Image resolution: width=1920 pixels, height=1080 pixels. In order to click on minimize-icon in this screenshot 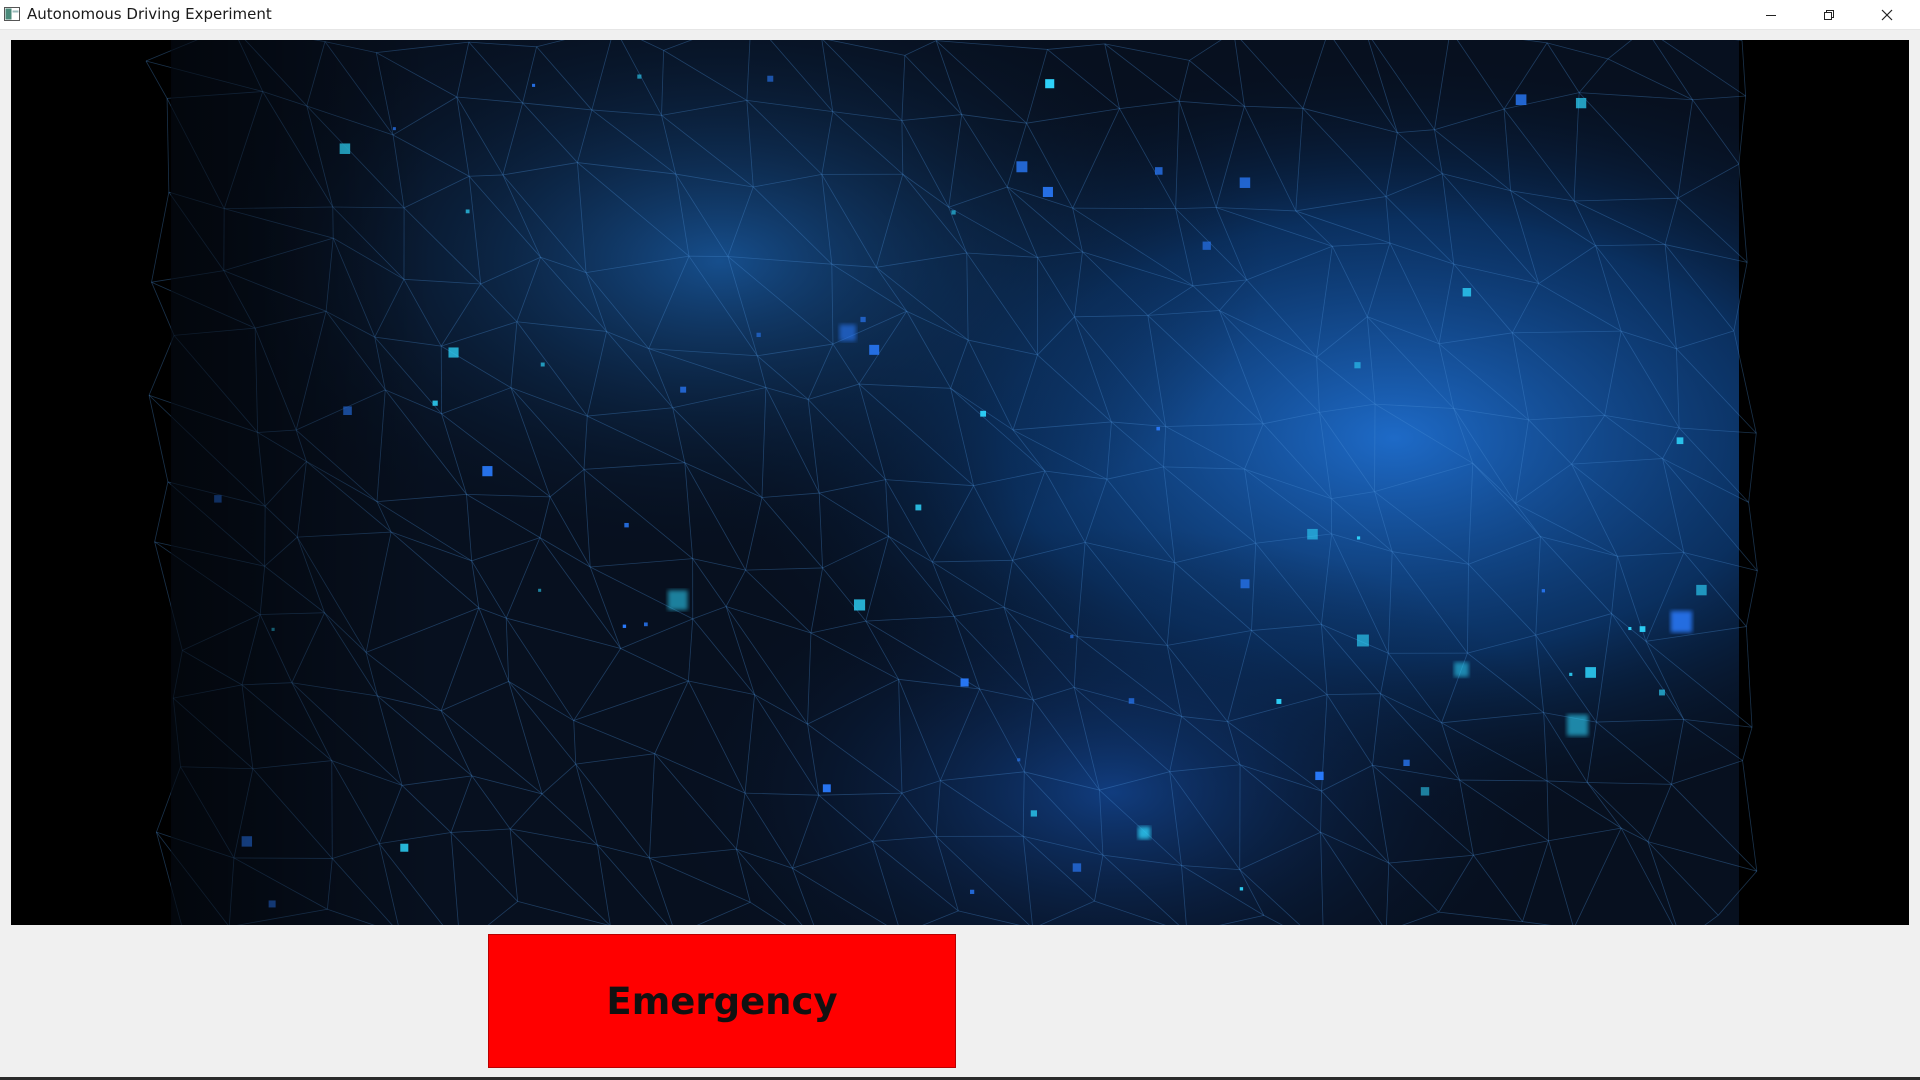, I will do `click(1771, 15)`.